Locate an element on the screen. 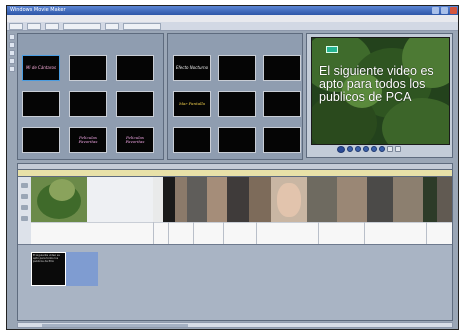 The image size is (463, 334). scrollbar-thumb is located at coordinates (115, 325).